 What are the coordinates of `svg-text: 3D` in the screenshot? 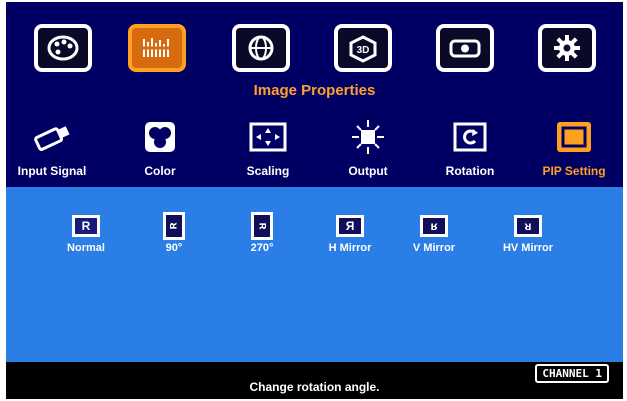 It's located at (363, 50).